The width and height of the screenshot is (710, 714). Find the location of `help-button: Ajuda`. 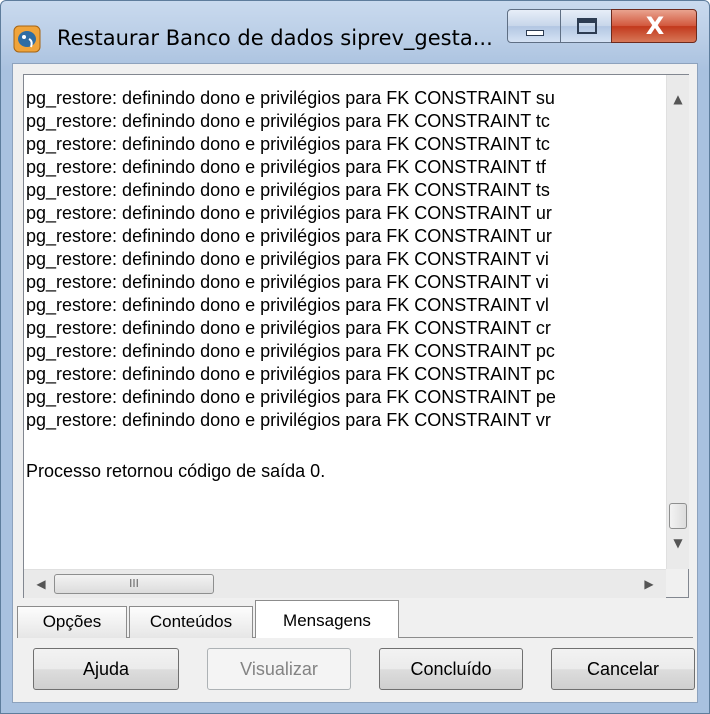

help-button: Ajuda is located at coordinates (106, 669).